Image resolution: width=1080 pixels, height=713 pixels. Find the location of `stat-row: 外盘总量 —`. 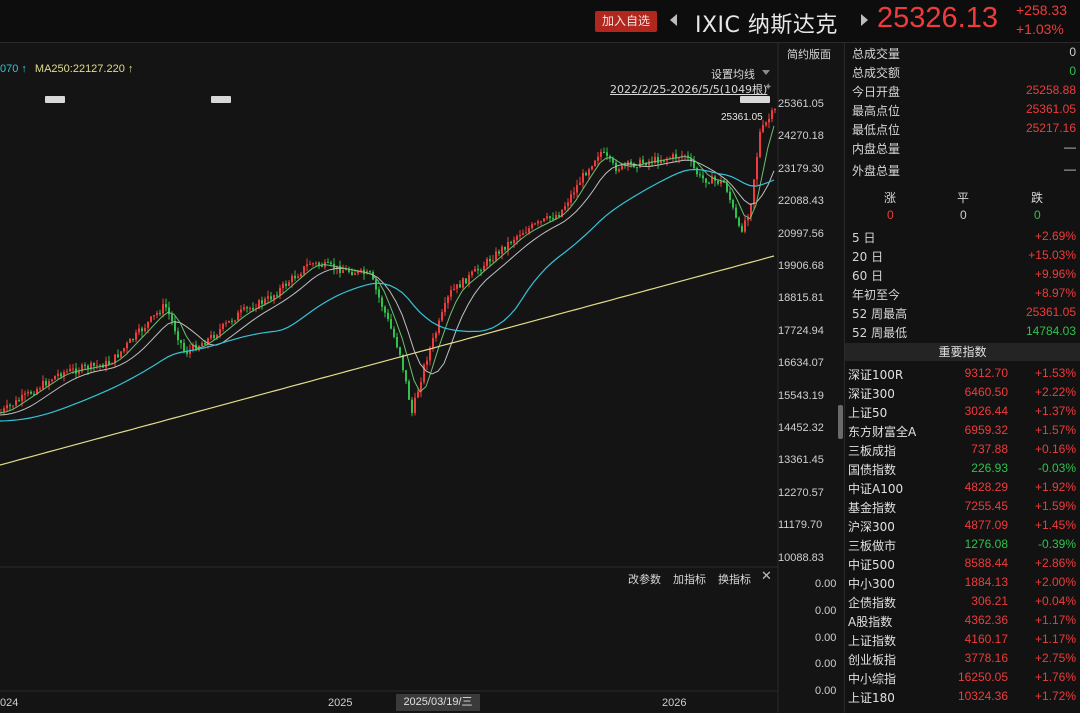

stat-row: 外盘总量 — is located at coordinates (964, 171).